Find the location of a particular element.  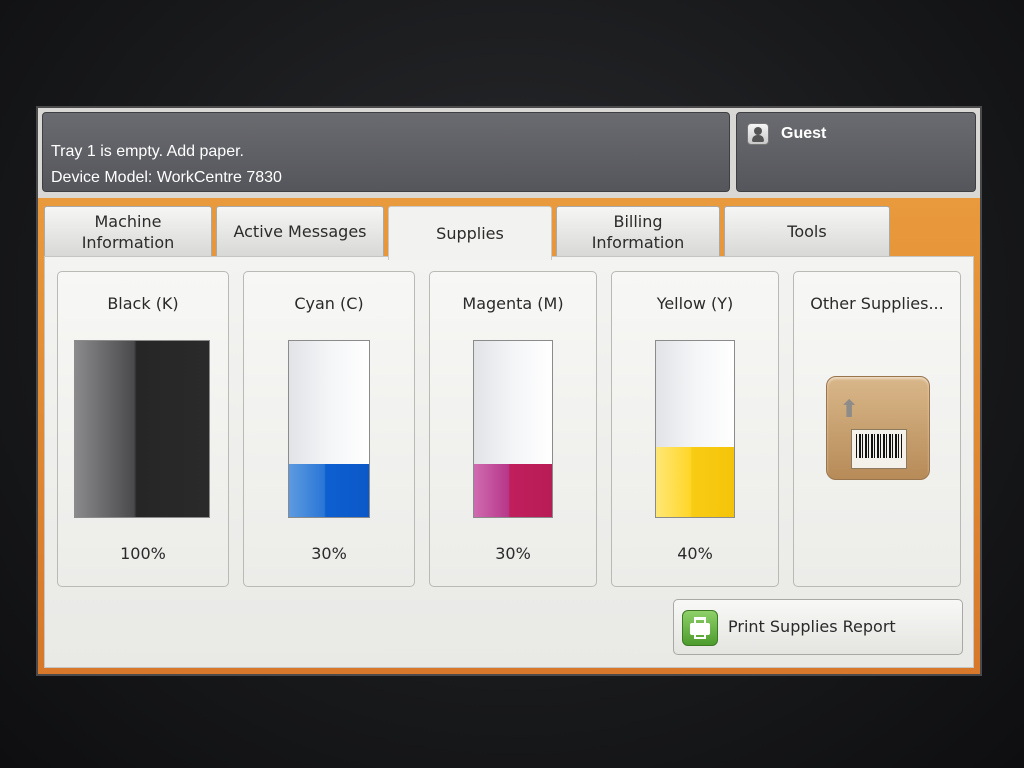

supply-card-magenta: Magenta (M) 30% is located at coordinates (513, 429).